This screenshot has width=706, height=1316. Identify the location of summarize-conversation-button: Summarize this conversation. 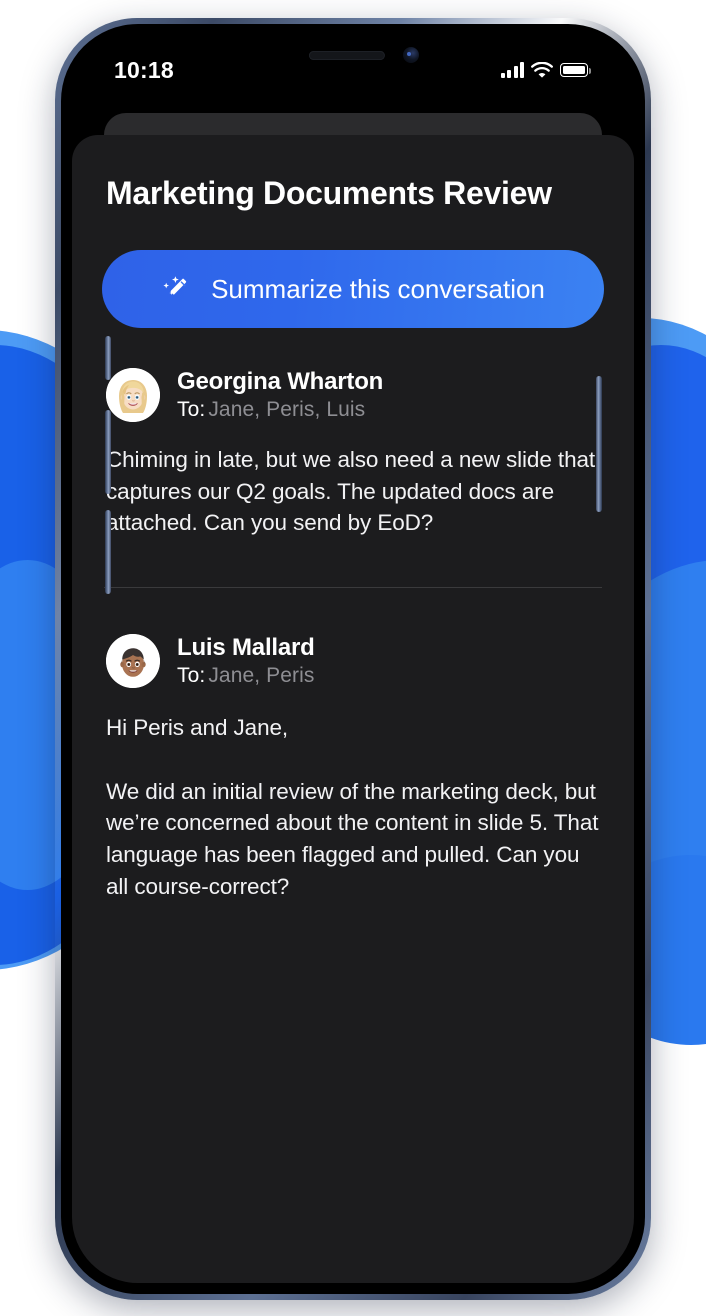
(353, 289).